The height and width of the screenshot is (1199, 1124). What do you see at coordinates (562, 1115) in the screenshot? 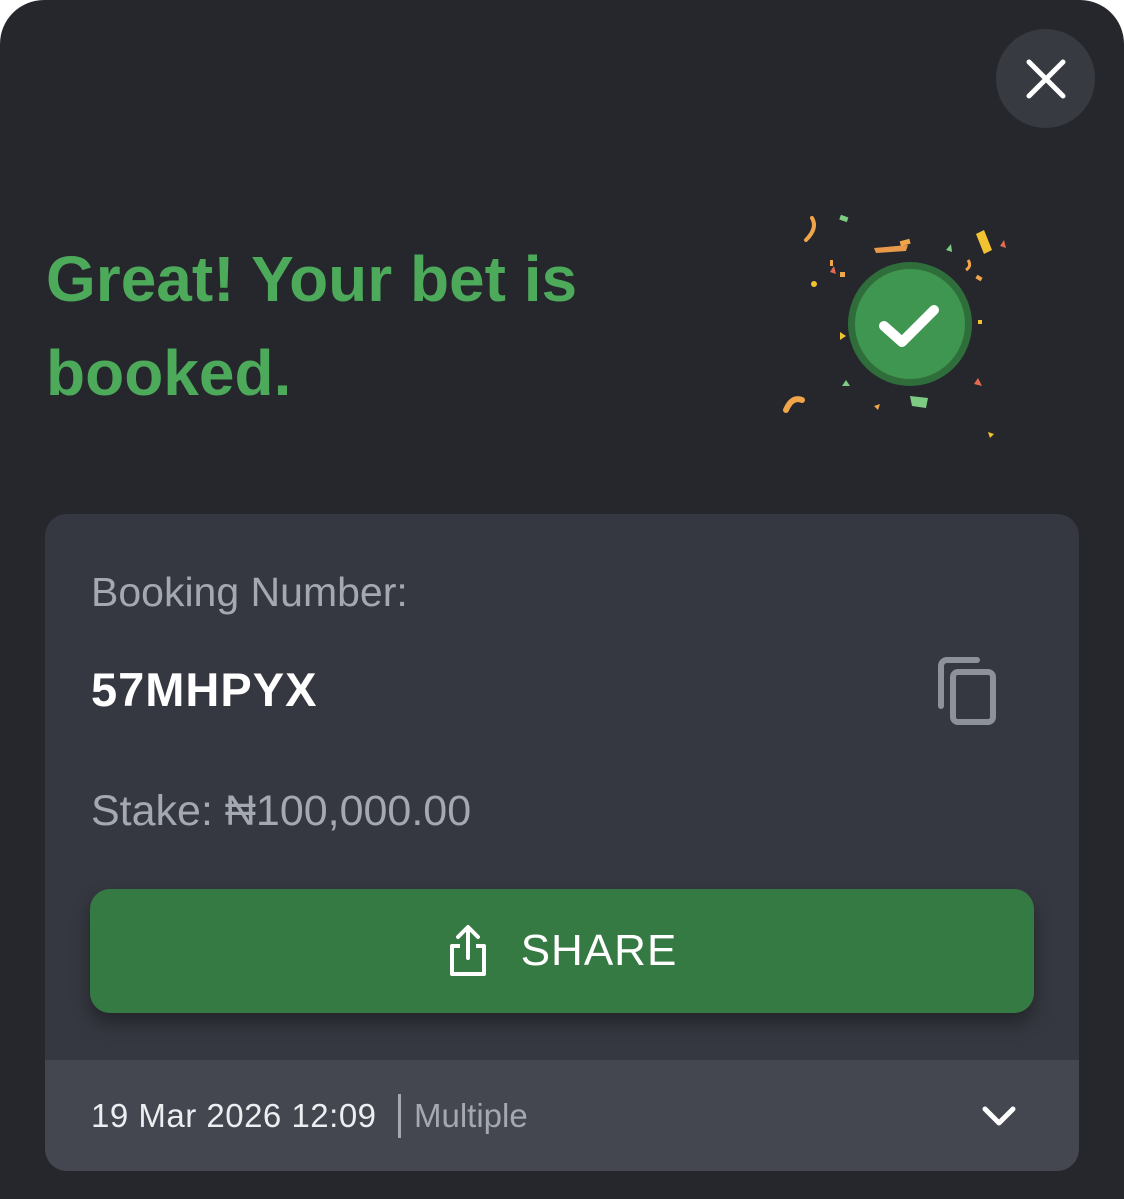
I see `bet-summary-footer: 19 Mar 2026 12:09 Multiple` at bounding box center [562, 1115].